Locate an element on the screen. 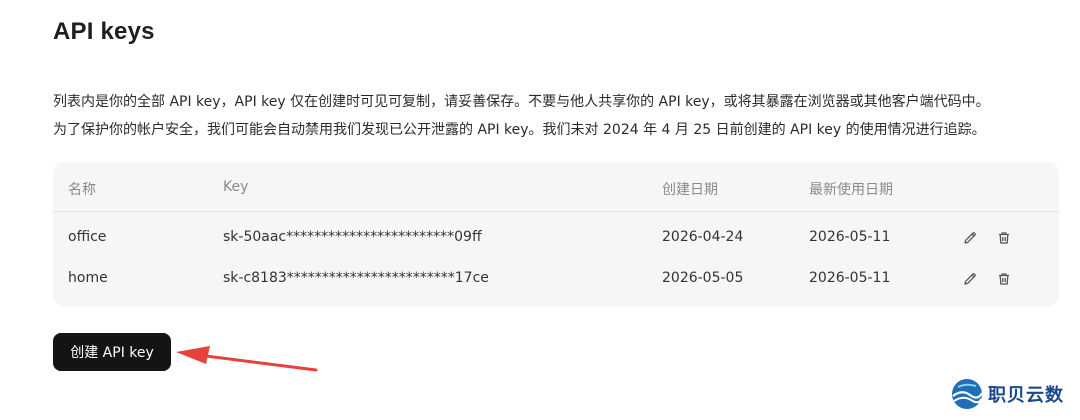 The width and height of the screenshot is (1080, 420). key-name: home is located at coordinates (88, 278).